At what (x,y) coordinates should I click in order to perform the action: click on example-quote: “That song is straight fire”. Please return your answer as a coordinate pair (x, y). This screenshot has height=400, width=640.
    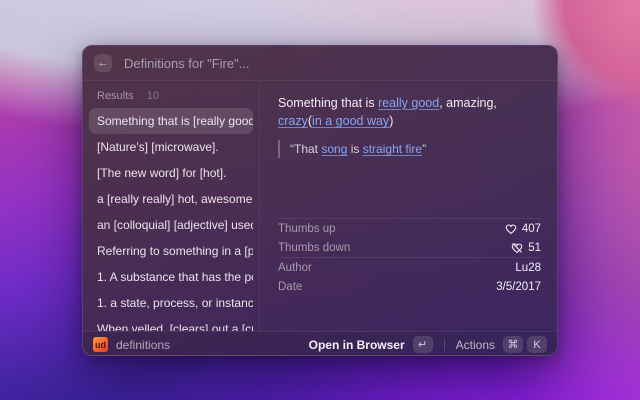
    Looking at the image, I should click on (409, 149).